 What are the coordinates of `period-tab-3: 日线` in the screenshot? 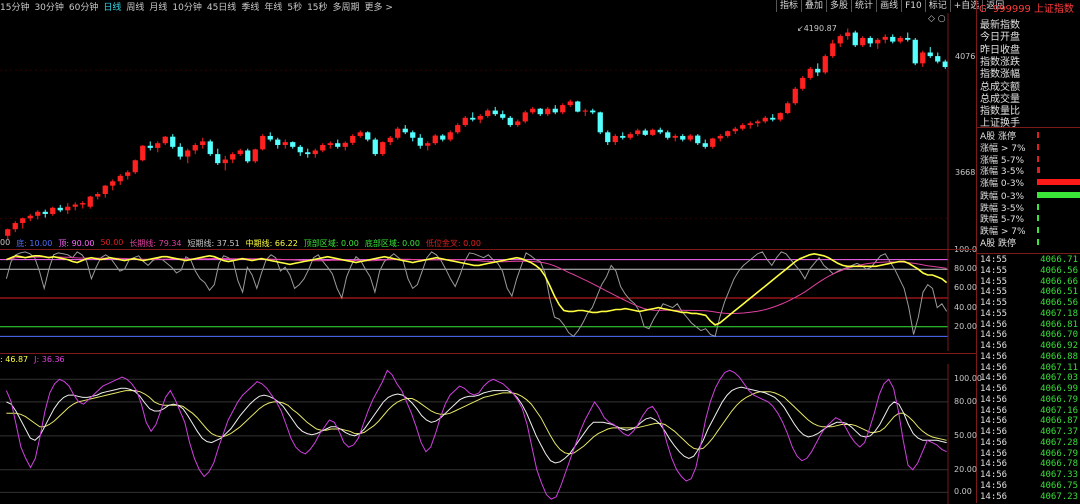 It's located at (112, 6).